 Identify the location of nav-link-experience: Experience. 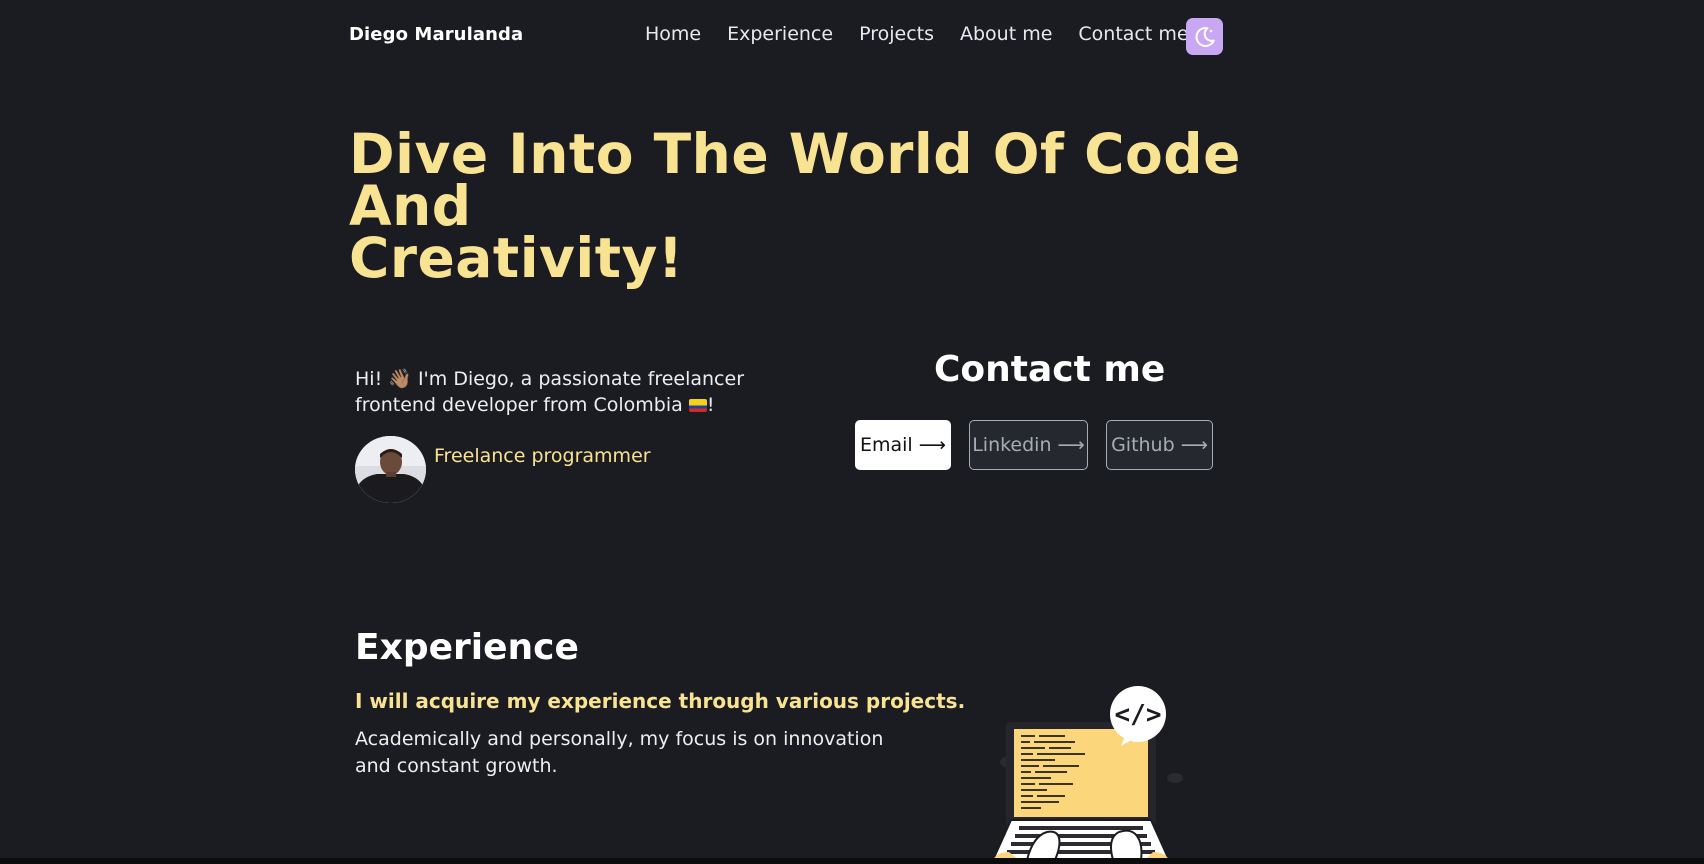
(780, 34).